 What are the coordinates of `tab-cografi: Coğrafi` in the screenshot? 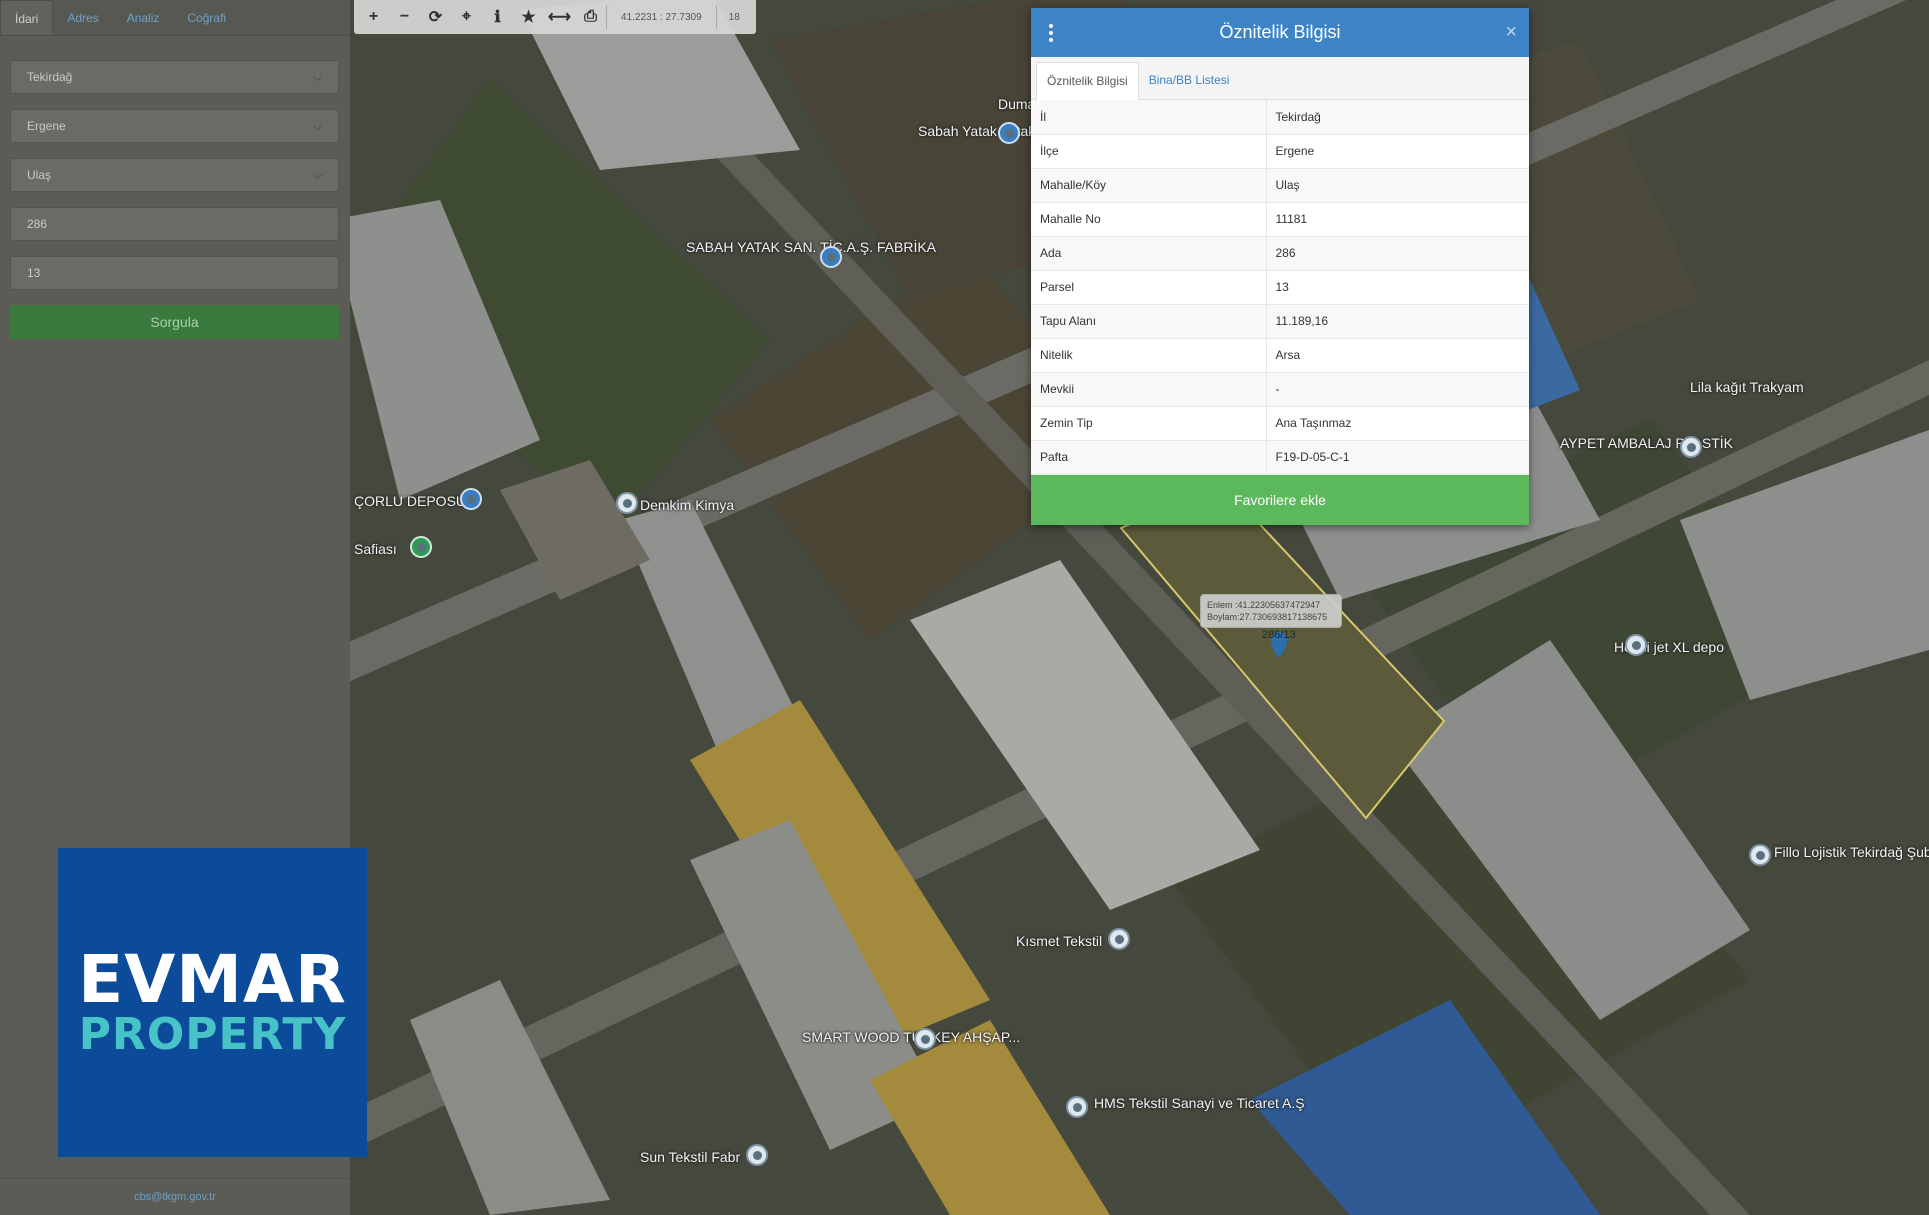 It's located at (206, 17).